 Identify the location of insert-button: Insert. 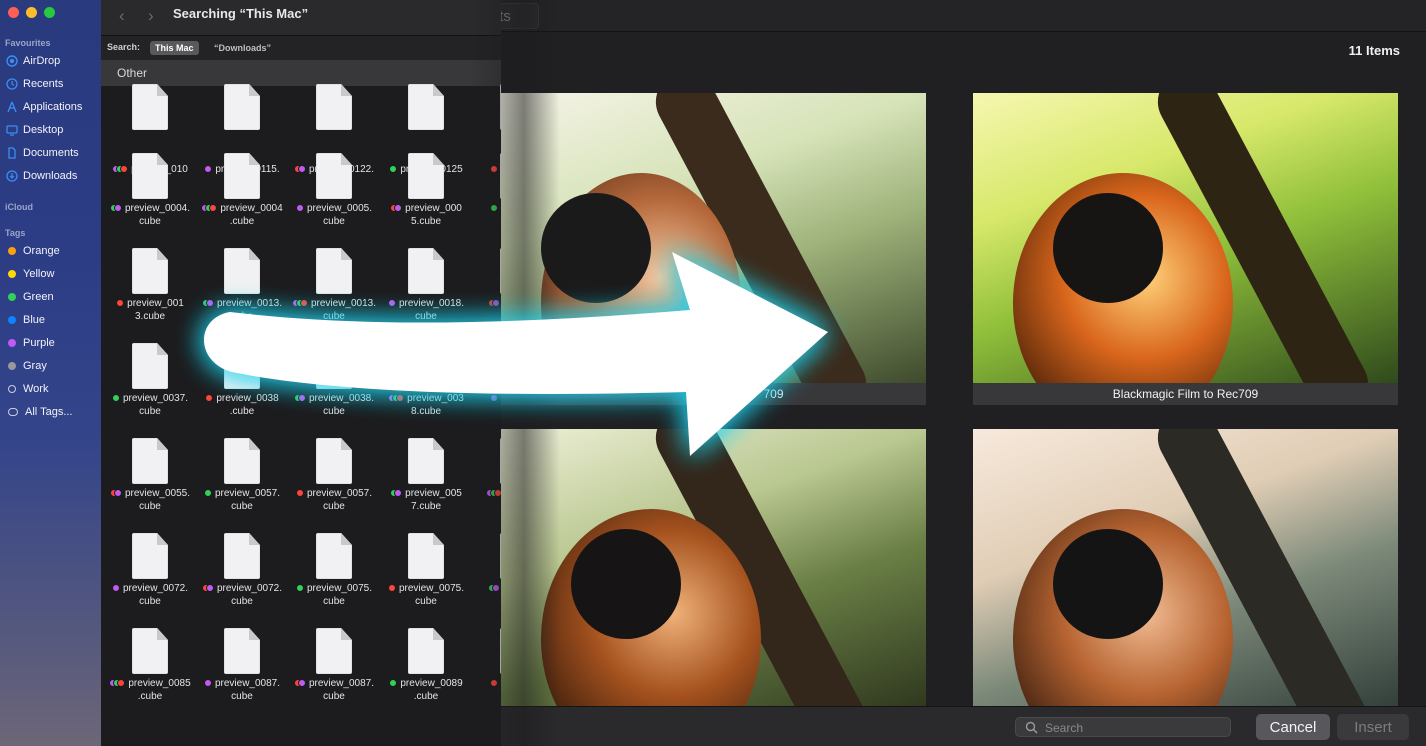
(1373, 727).